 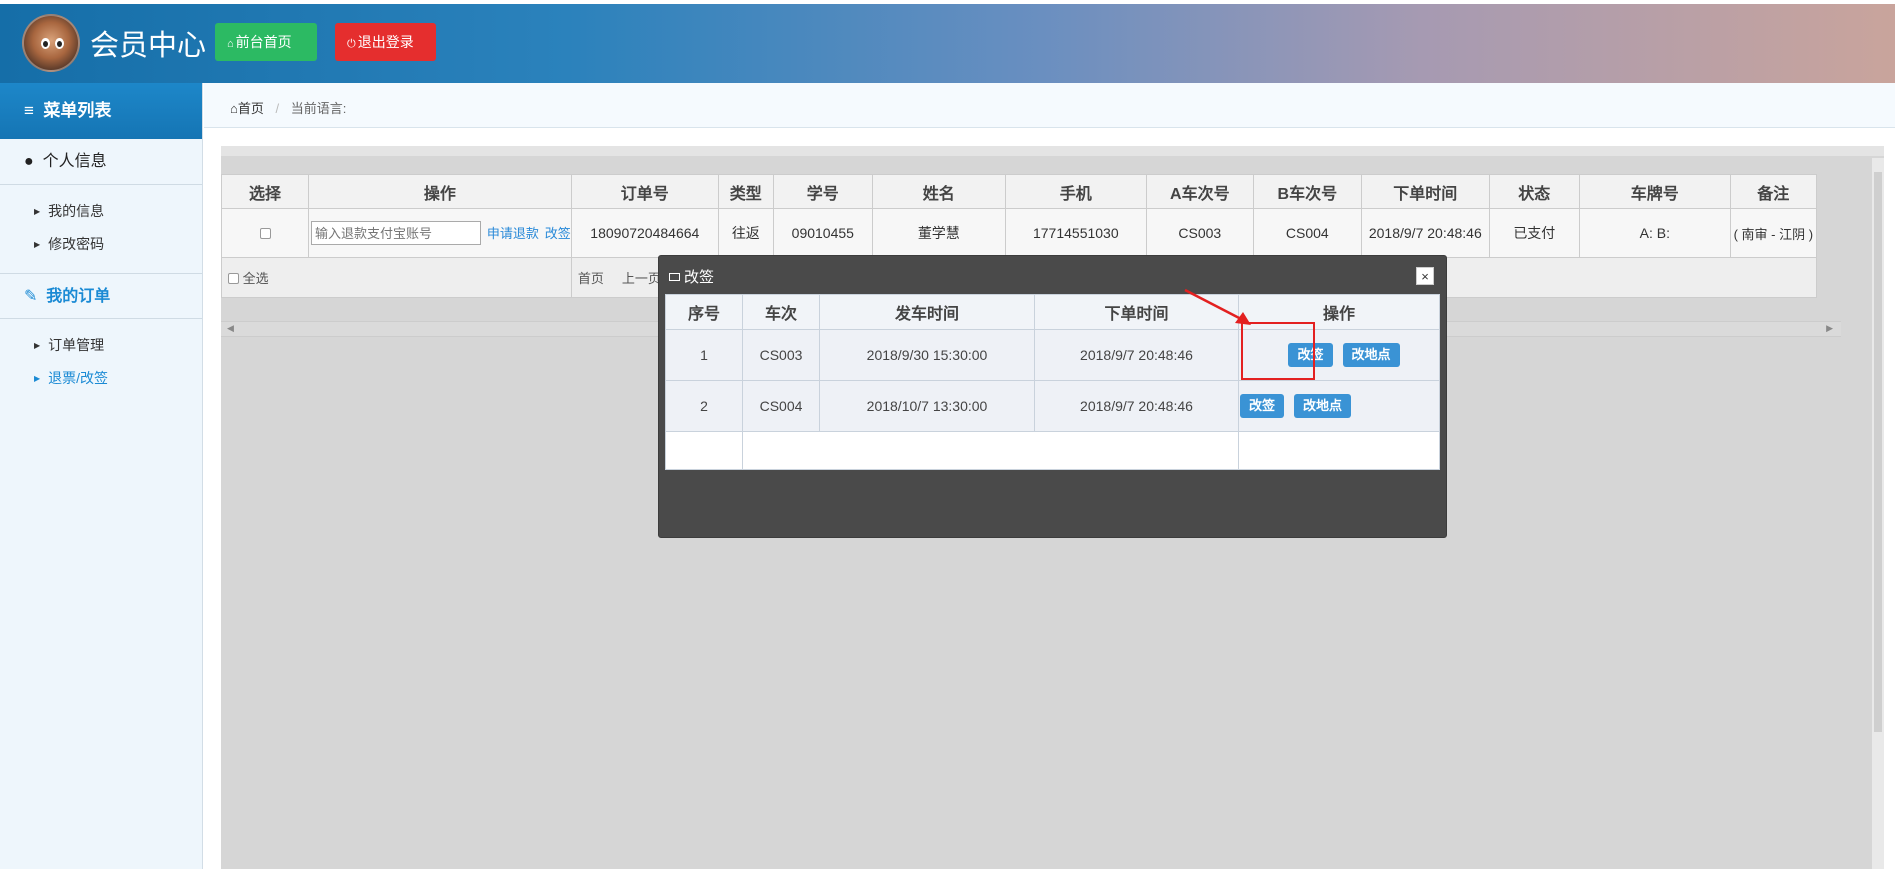 What do you see at coordinates (704, 355) in the screenshot?
I see `cell-index: 1` at bounding box center [704, 355].